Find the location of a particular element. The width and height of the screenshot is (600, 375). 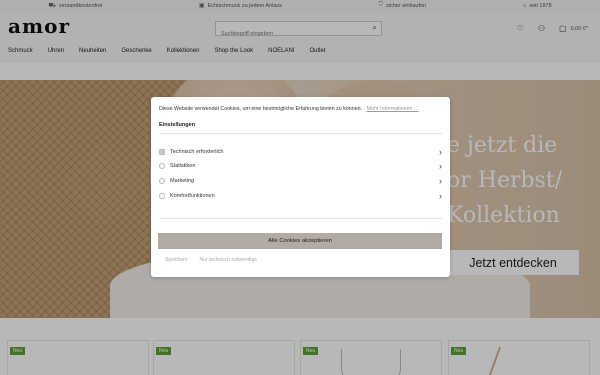

secondary-actions: Speichern Nur technisch notwendige is located at coordinates (211, 260).